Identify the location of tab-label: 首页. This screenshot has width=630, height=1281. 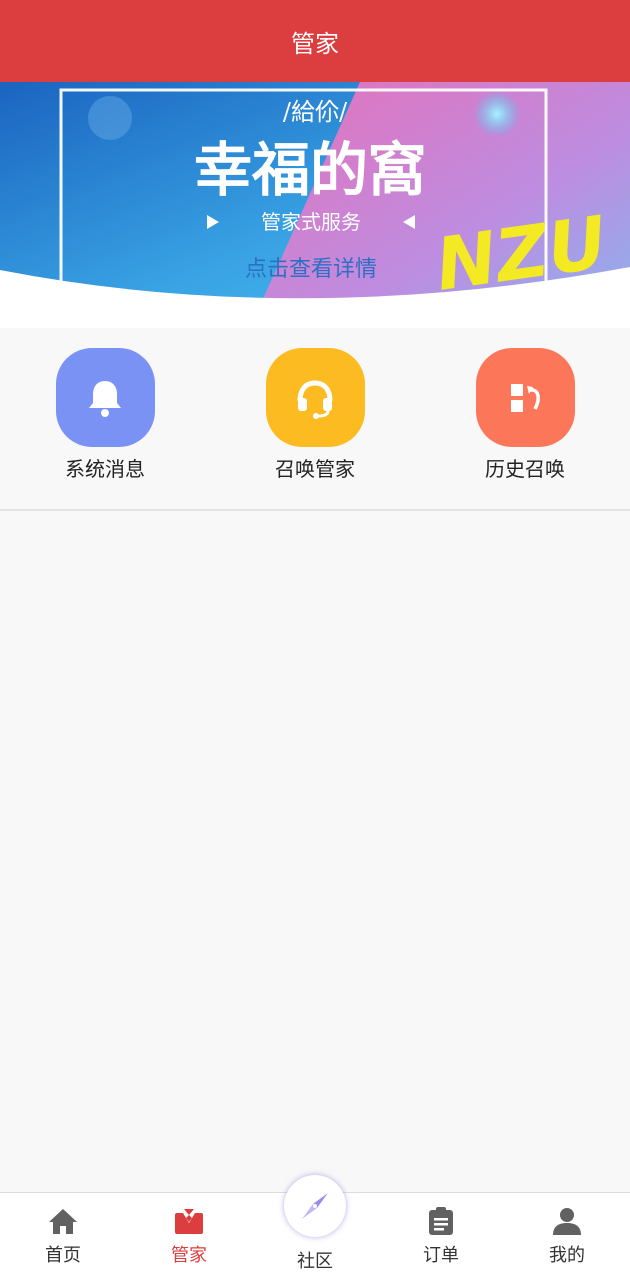
(63, 1255).